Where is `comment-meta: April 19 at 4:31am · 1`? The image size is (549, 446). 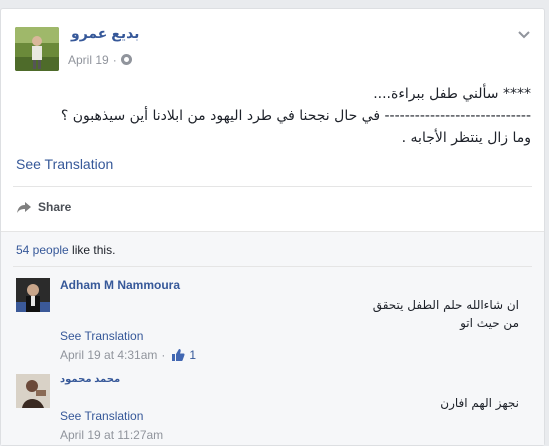
comment-meta: April 19 at 4:31am · 1 is located at coordinates (128, 355).